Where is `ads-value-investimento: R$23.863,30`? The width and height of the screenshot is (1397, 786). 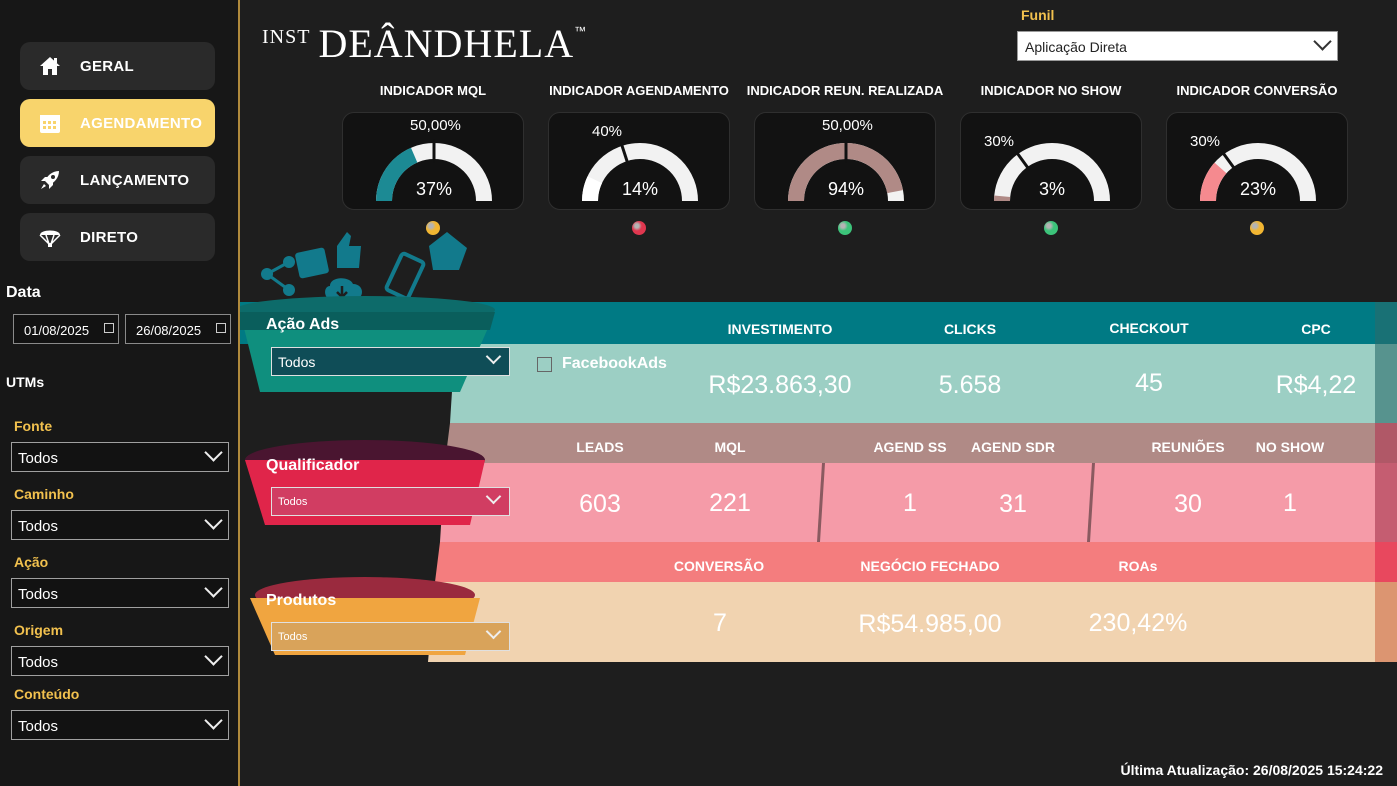
ads-value-investimento: R$23.863,30 is located at coordinates (780, 385).